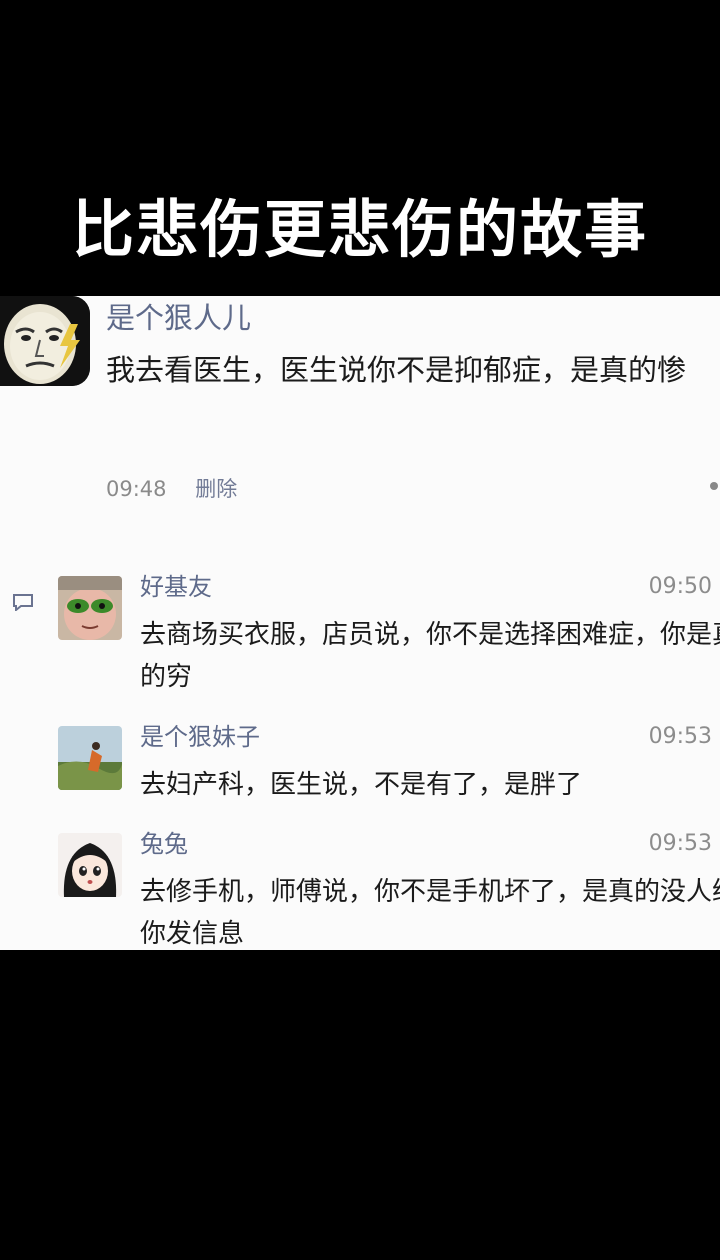  What do you see at coordinates (430, 913) in the screenshot?
I see `comment-text: 去修手机，师傅说，你不是手机坏了，是真的没人给你发信息` at bounding box center [430, 913].